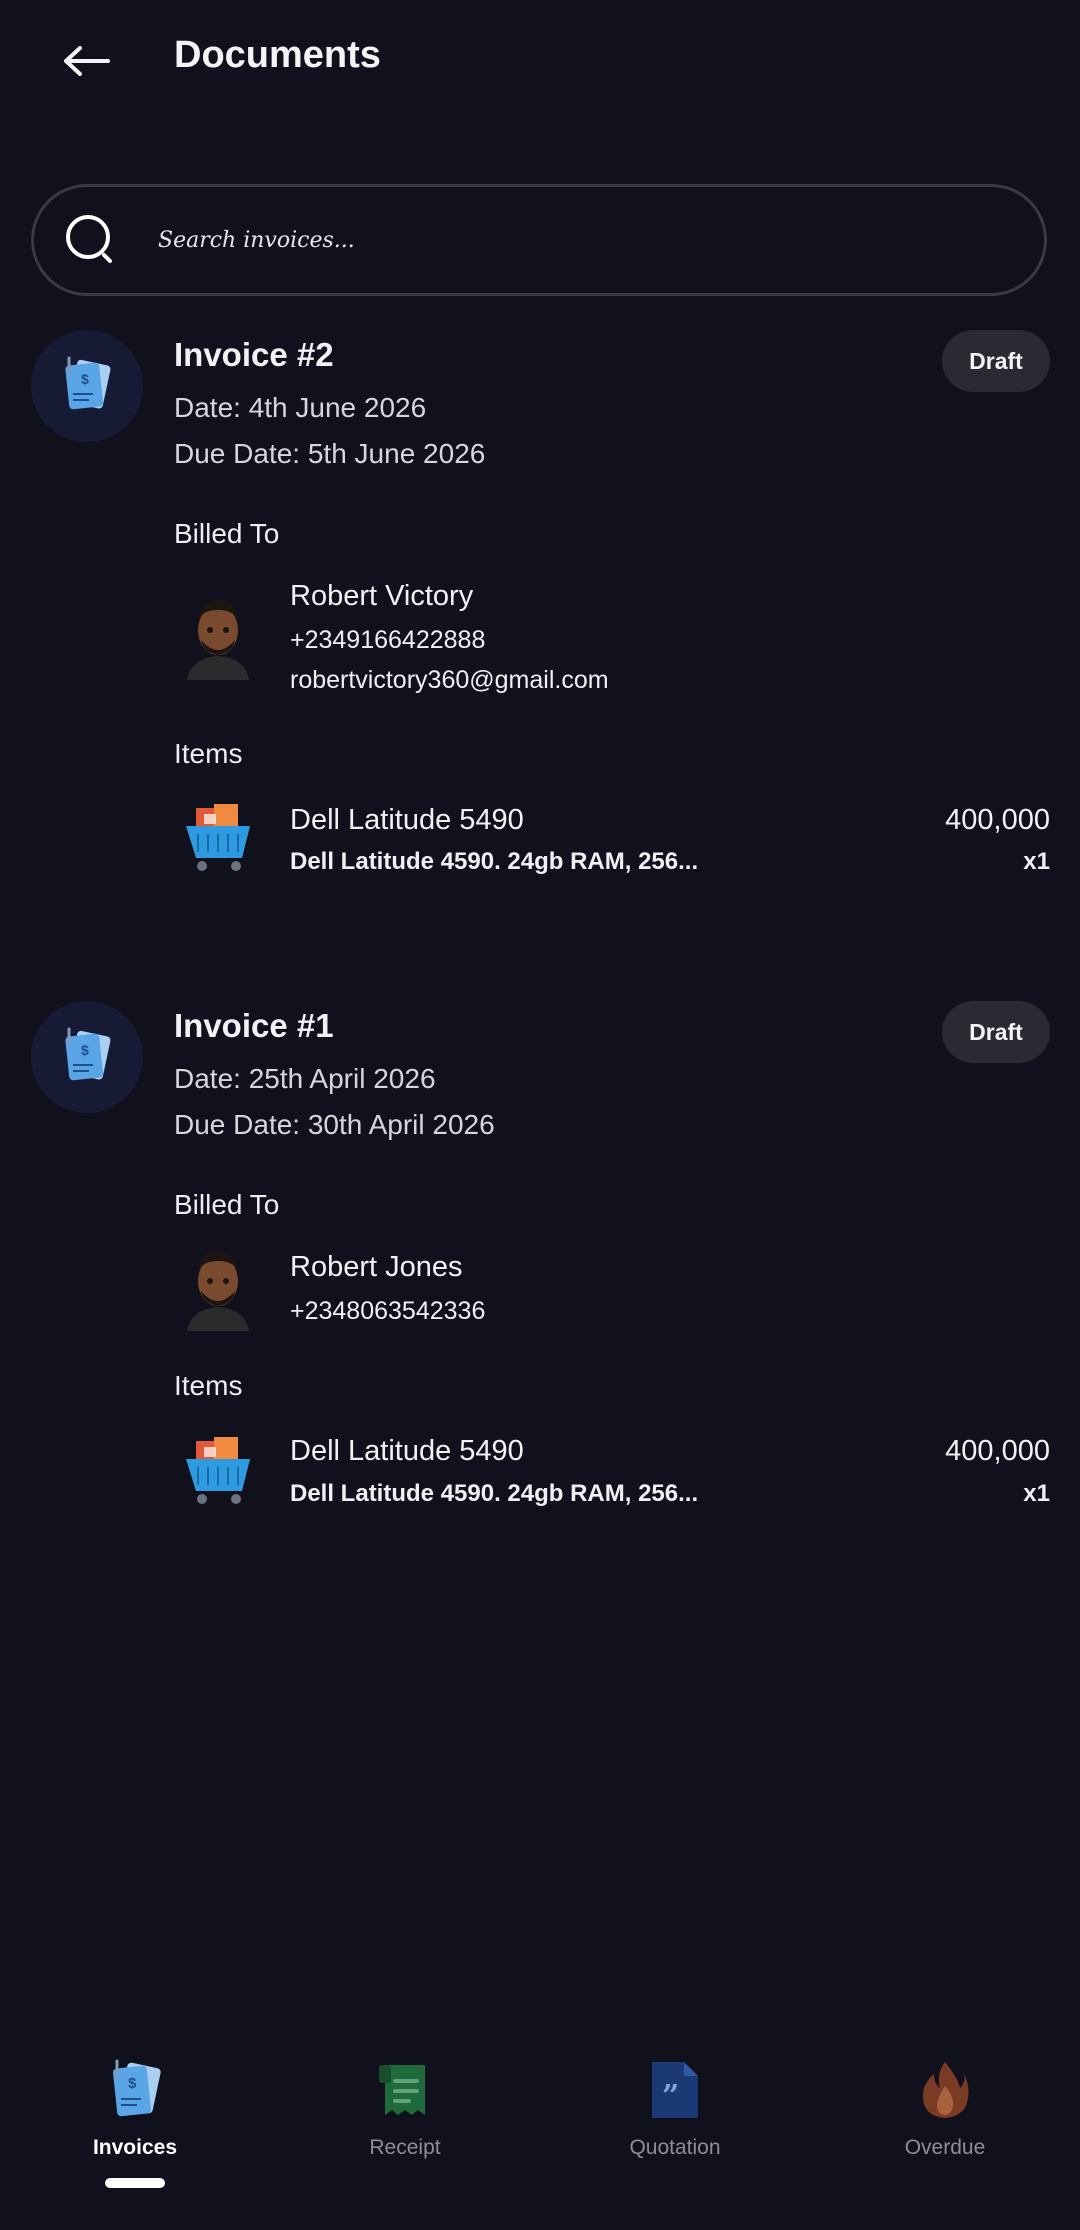 The height and width of the screenshot is (2230, 1080). What do you see at coordinates (540, 60) in the screenshot?
I see `app-header: Documents` at bounding box center [540, 60].